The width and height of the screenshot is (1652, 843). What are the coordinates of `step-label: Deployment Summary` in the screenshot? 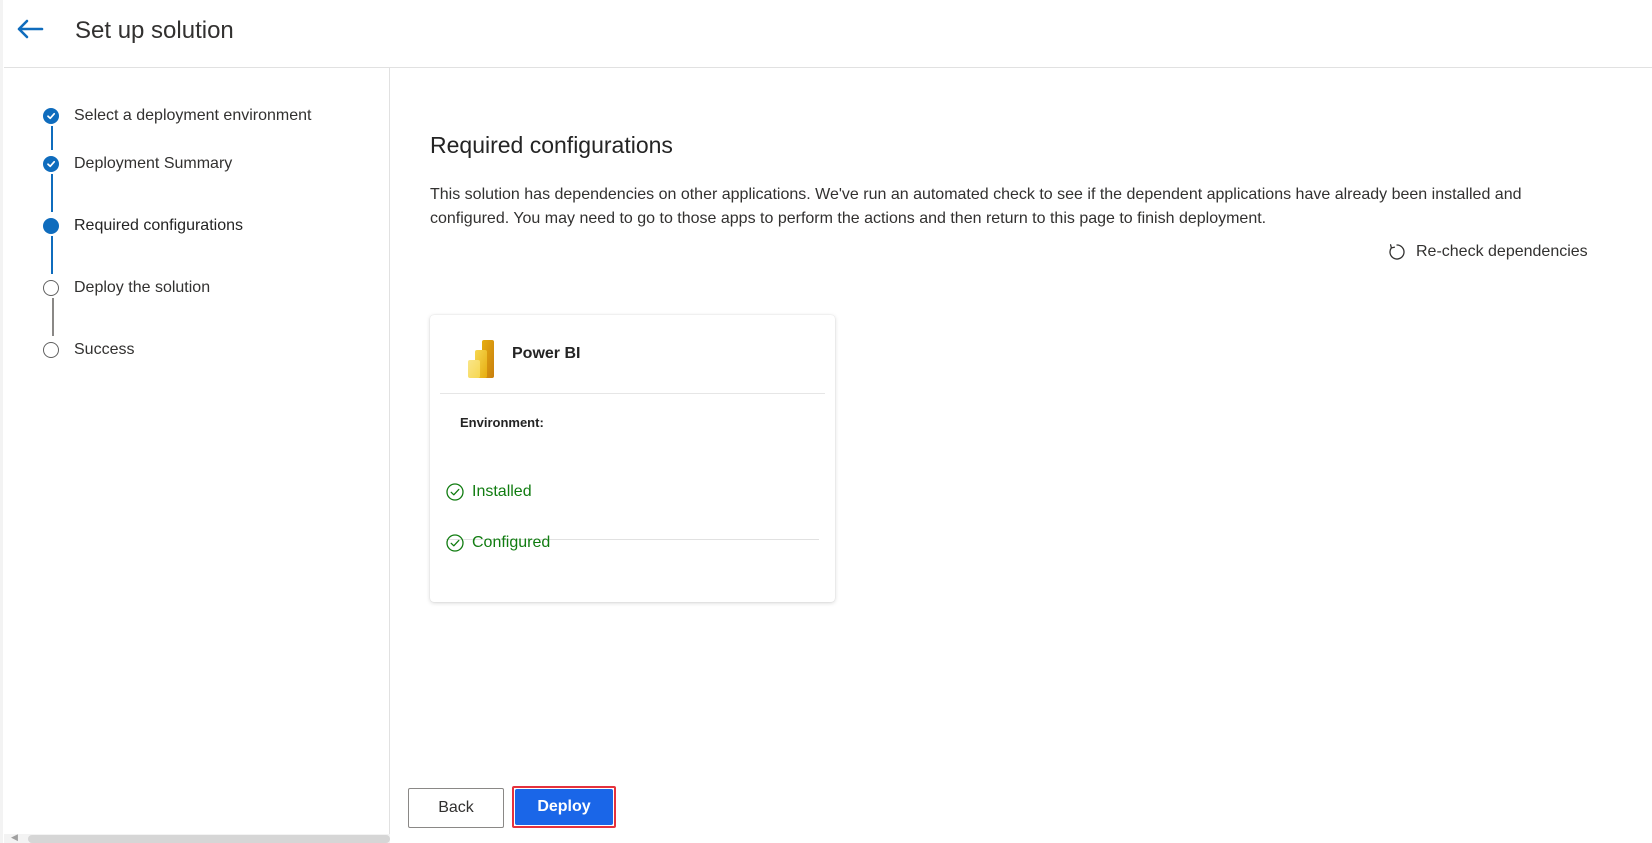 It's located at (153, 163).